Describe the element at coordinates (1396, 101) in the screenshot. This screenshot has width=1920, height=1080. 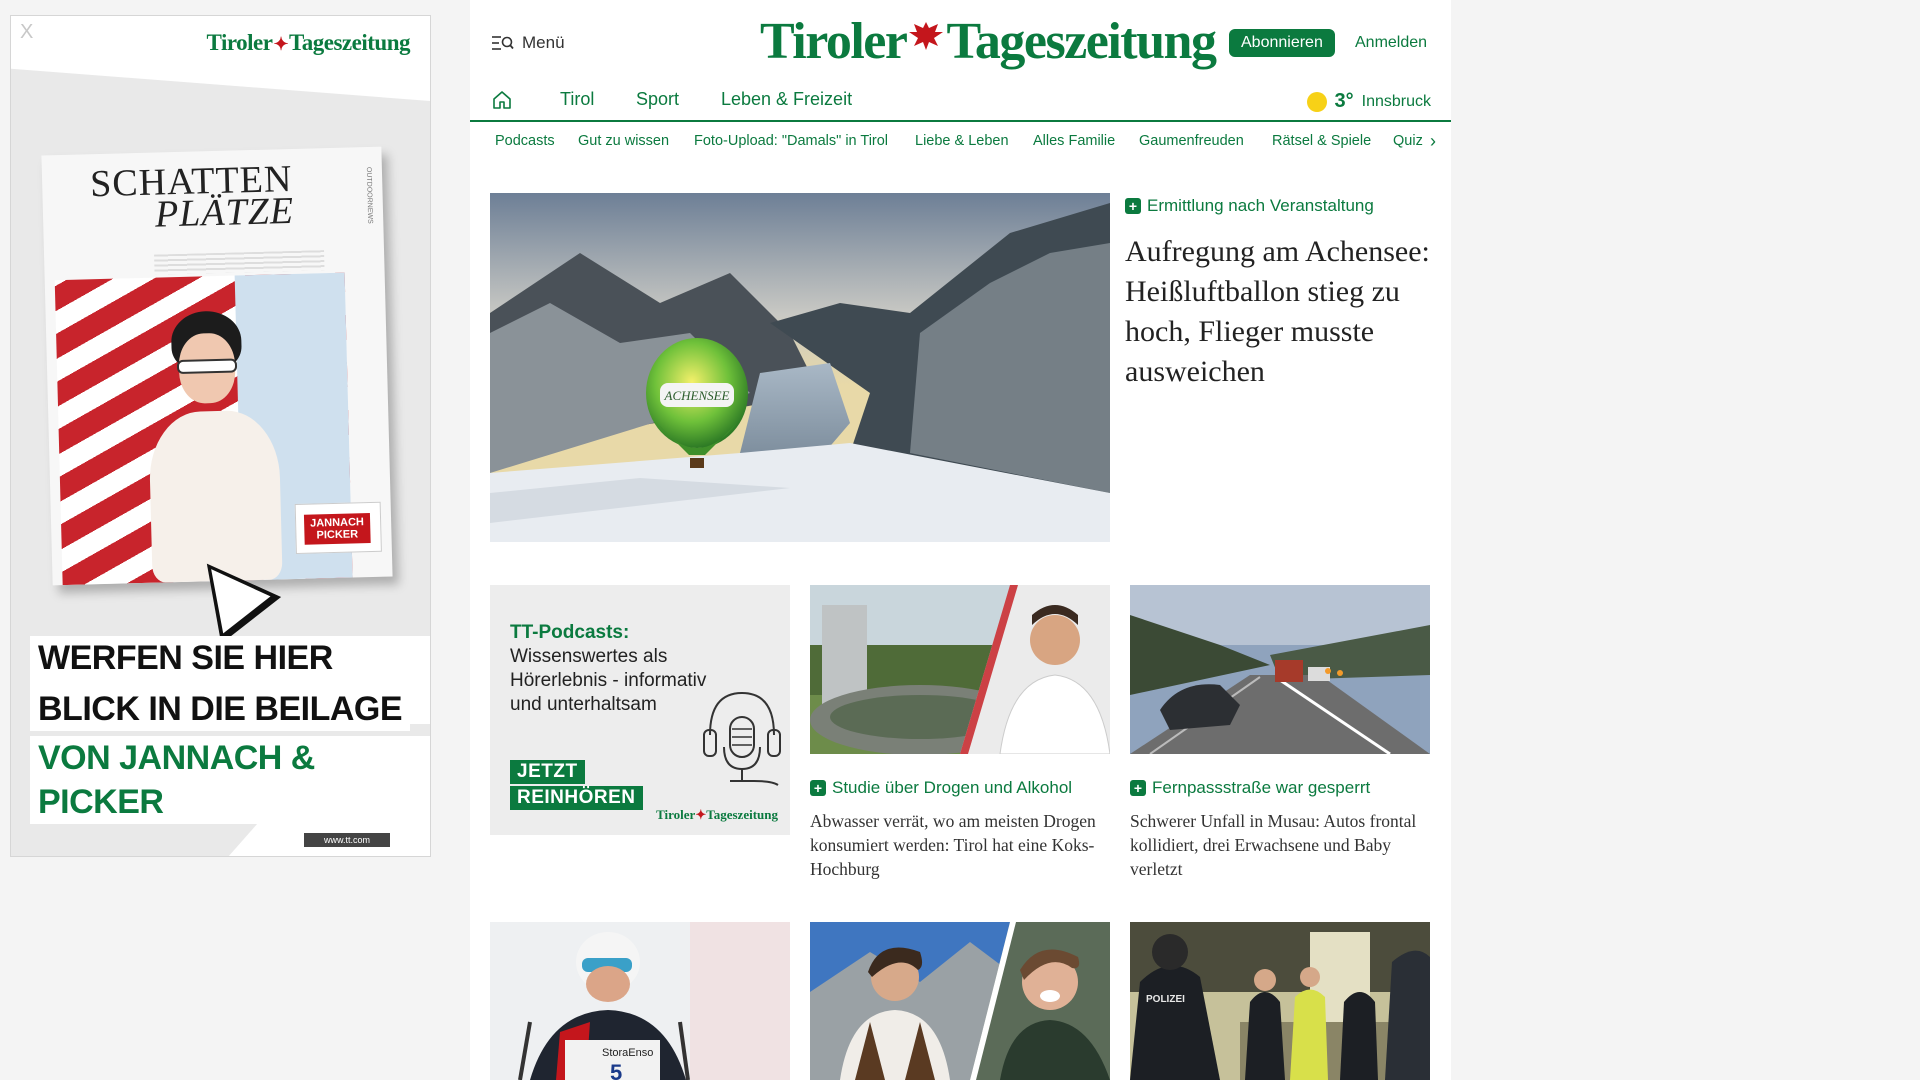
I see `weather-city: Innsbruck` at that location.